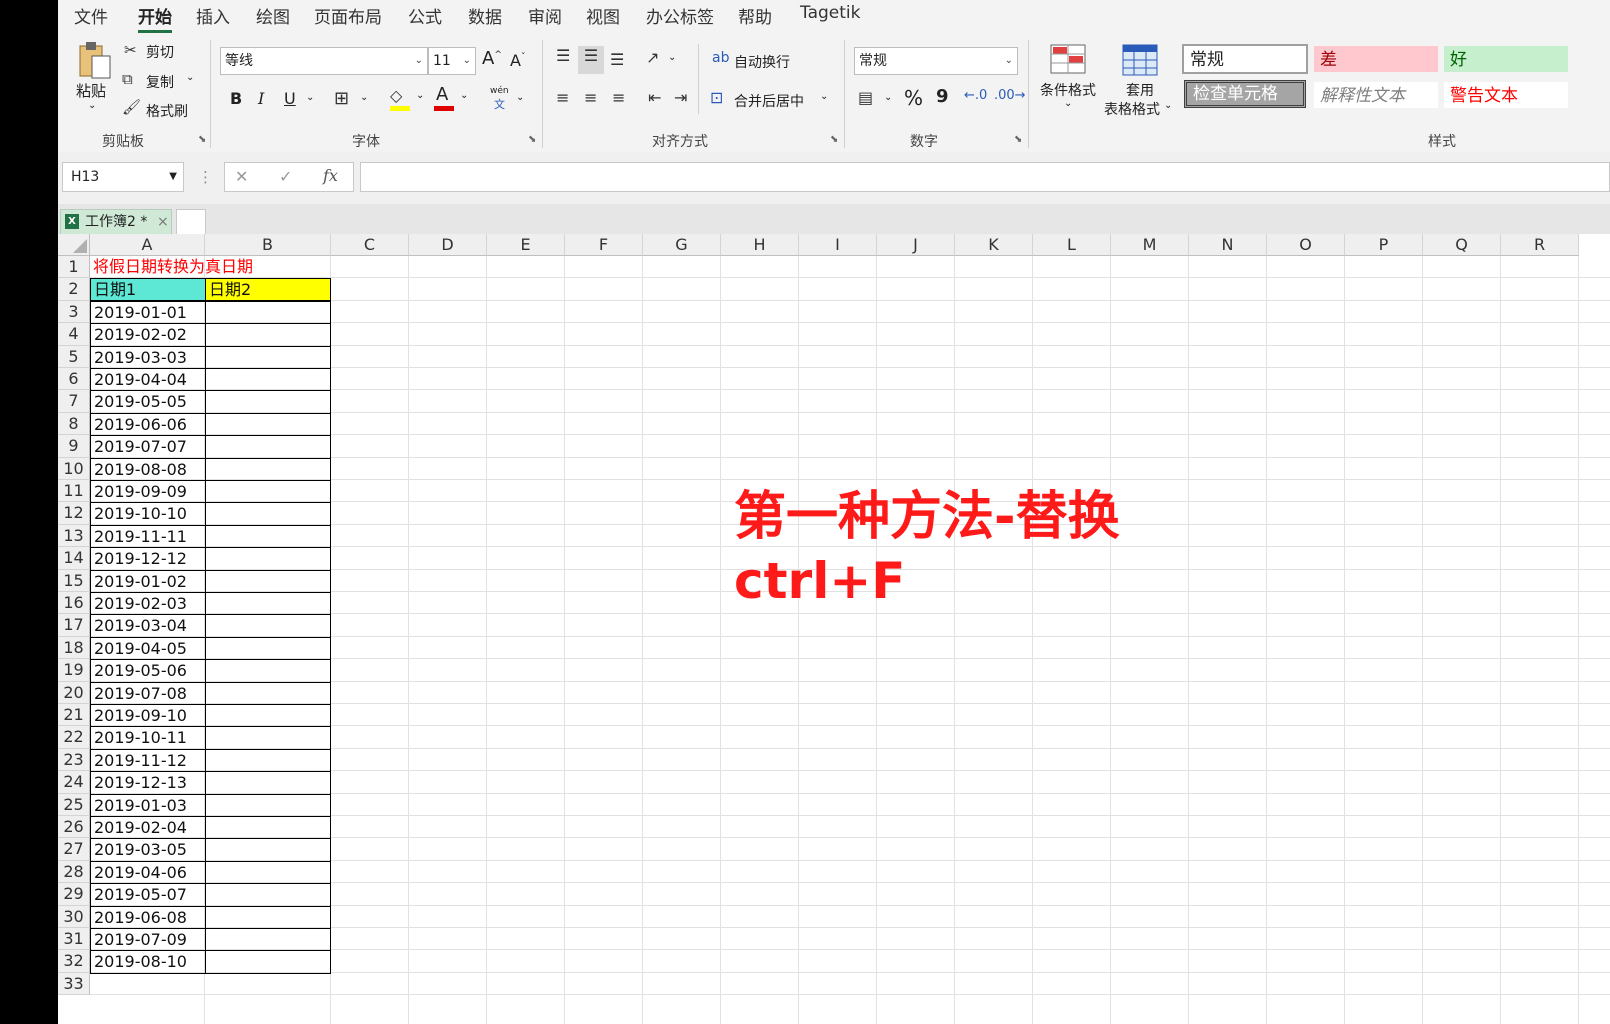 The height and width of the screenshot is (1024, 1610). Describe the element at coordinates (95, 80) in the screenshot. I see `paste-button: 粘贴 ⌄` at that location.